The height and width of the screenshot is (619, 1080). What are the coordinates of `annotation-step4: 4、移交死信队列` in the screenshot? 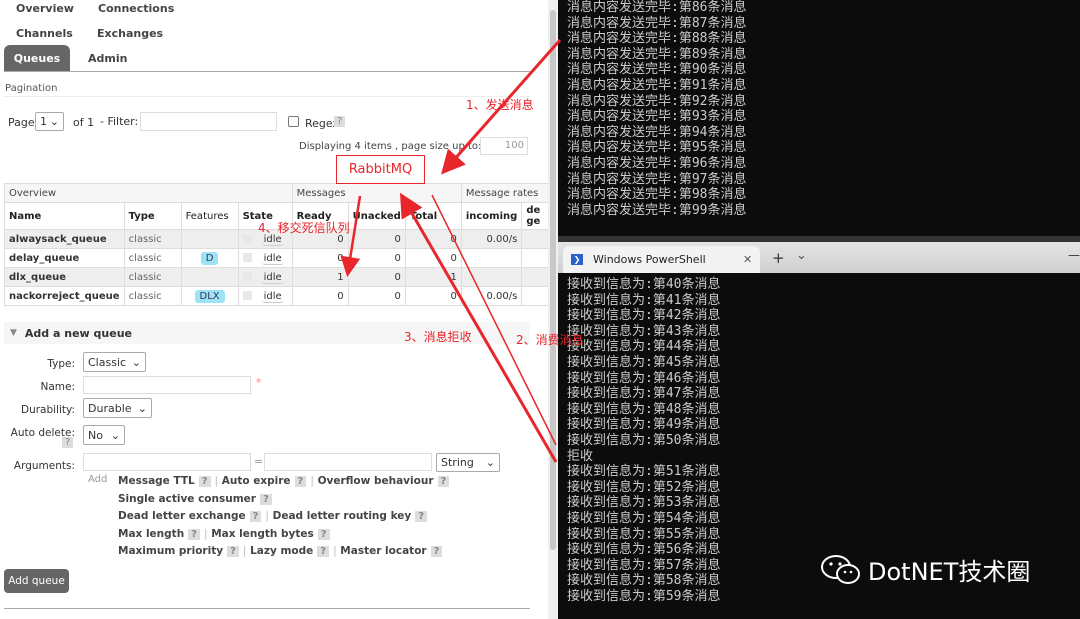 It's located at (304, 228).